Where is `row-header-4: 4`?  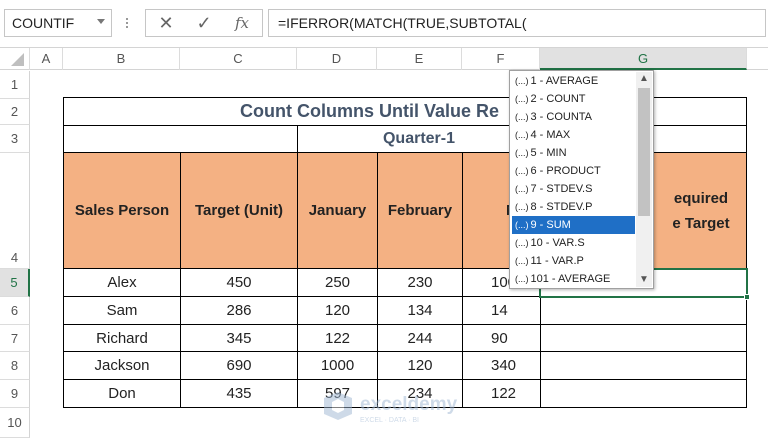 row-header-4: 4 is located at coordinates (15, 211).